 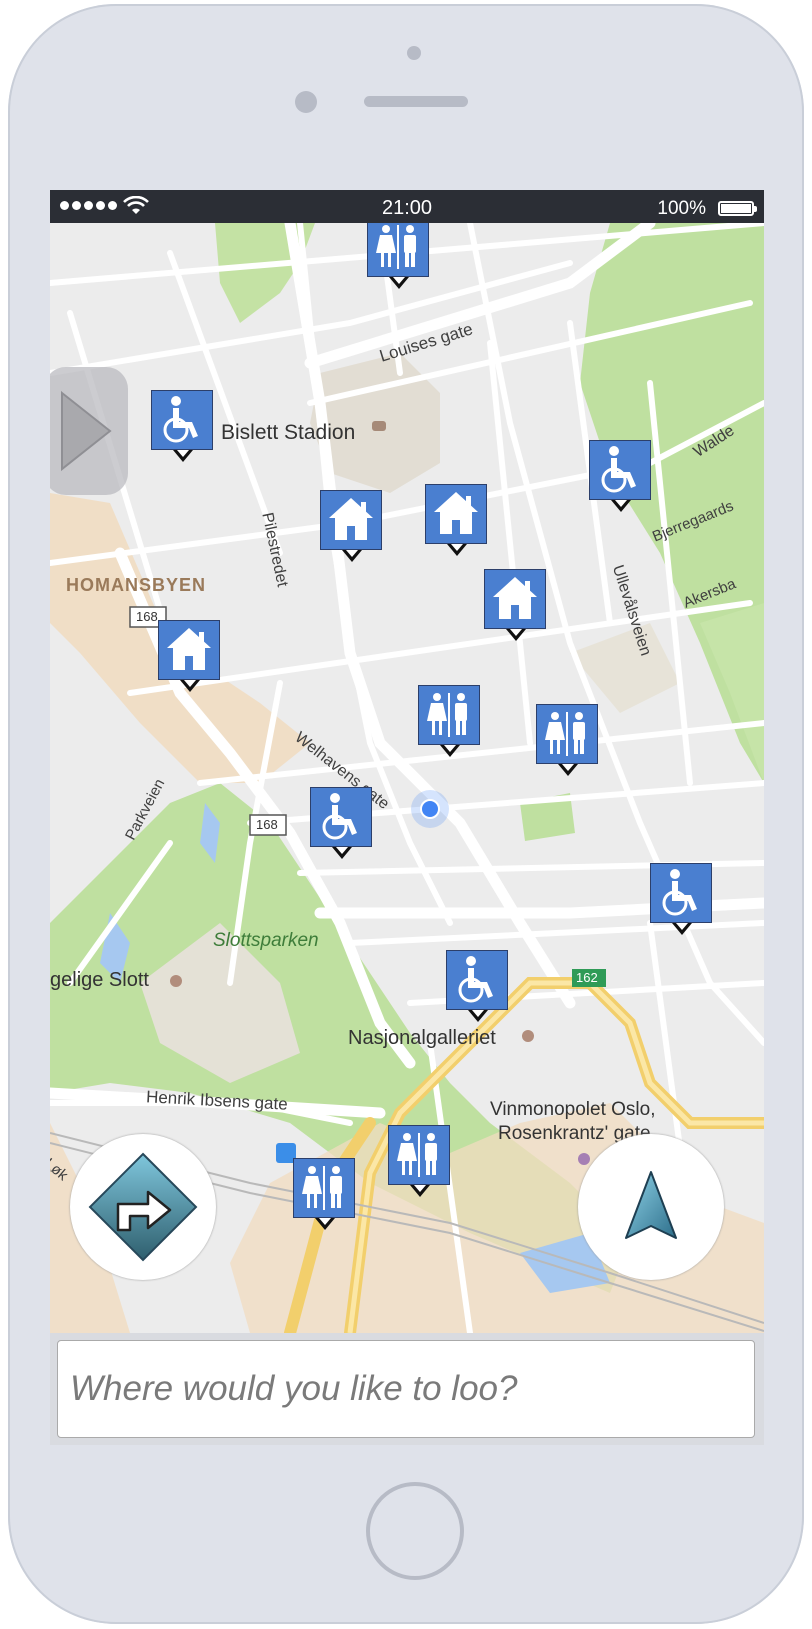 I want to click on front-sensor, so click(x=414, y=53).